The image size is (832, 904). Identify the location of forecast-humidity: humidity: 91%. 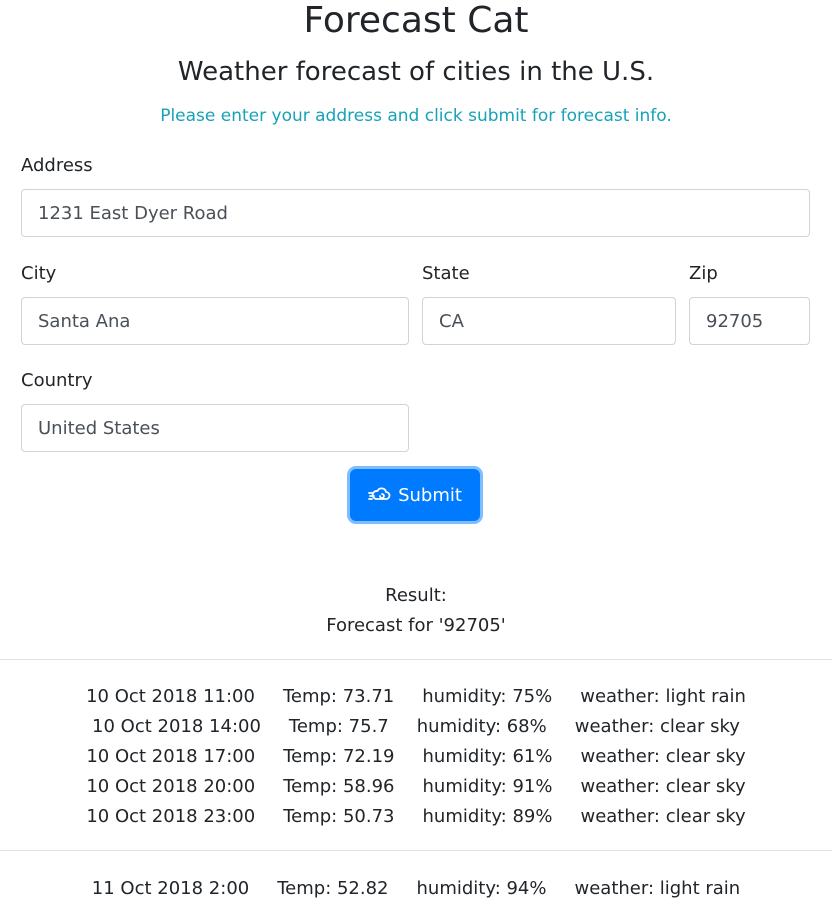
(487, 786).